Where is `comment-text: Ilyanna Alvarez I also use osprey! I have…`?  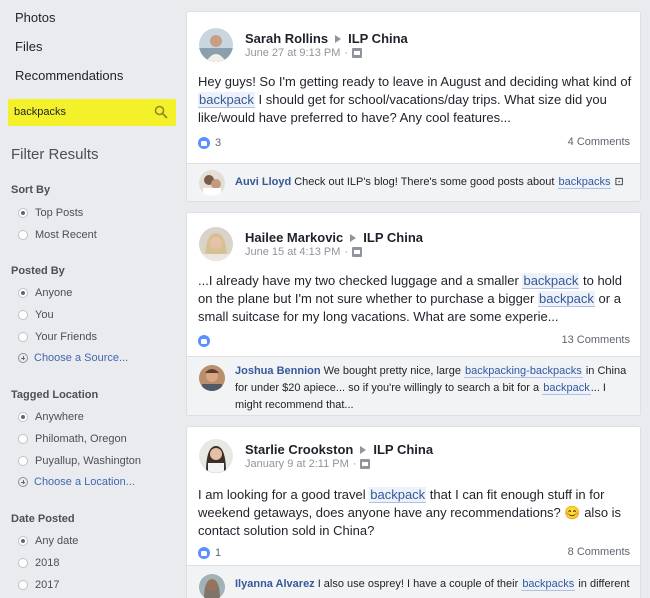 comment-text: Ilyanna Alvarez I also use osprey! I have… is located at coordinates (435, 584).